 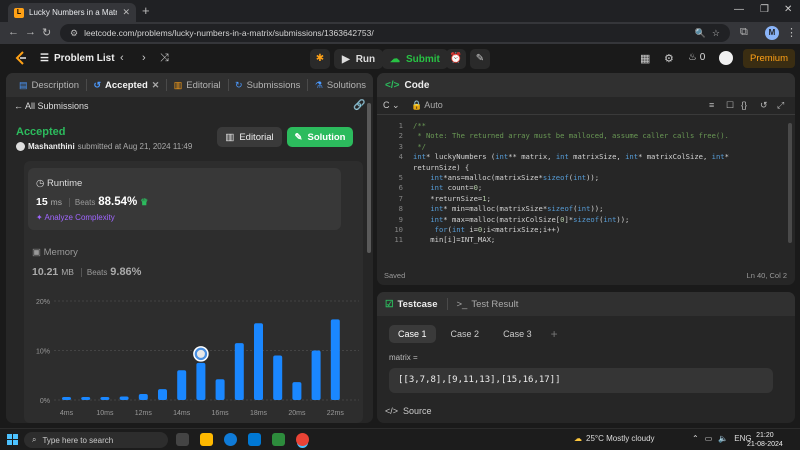 I want to click on prev-problem-icon: ‹, so click(x=122, y=58).